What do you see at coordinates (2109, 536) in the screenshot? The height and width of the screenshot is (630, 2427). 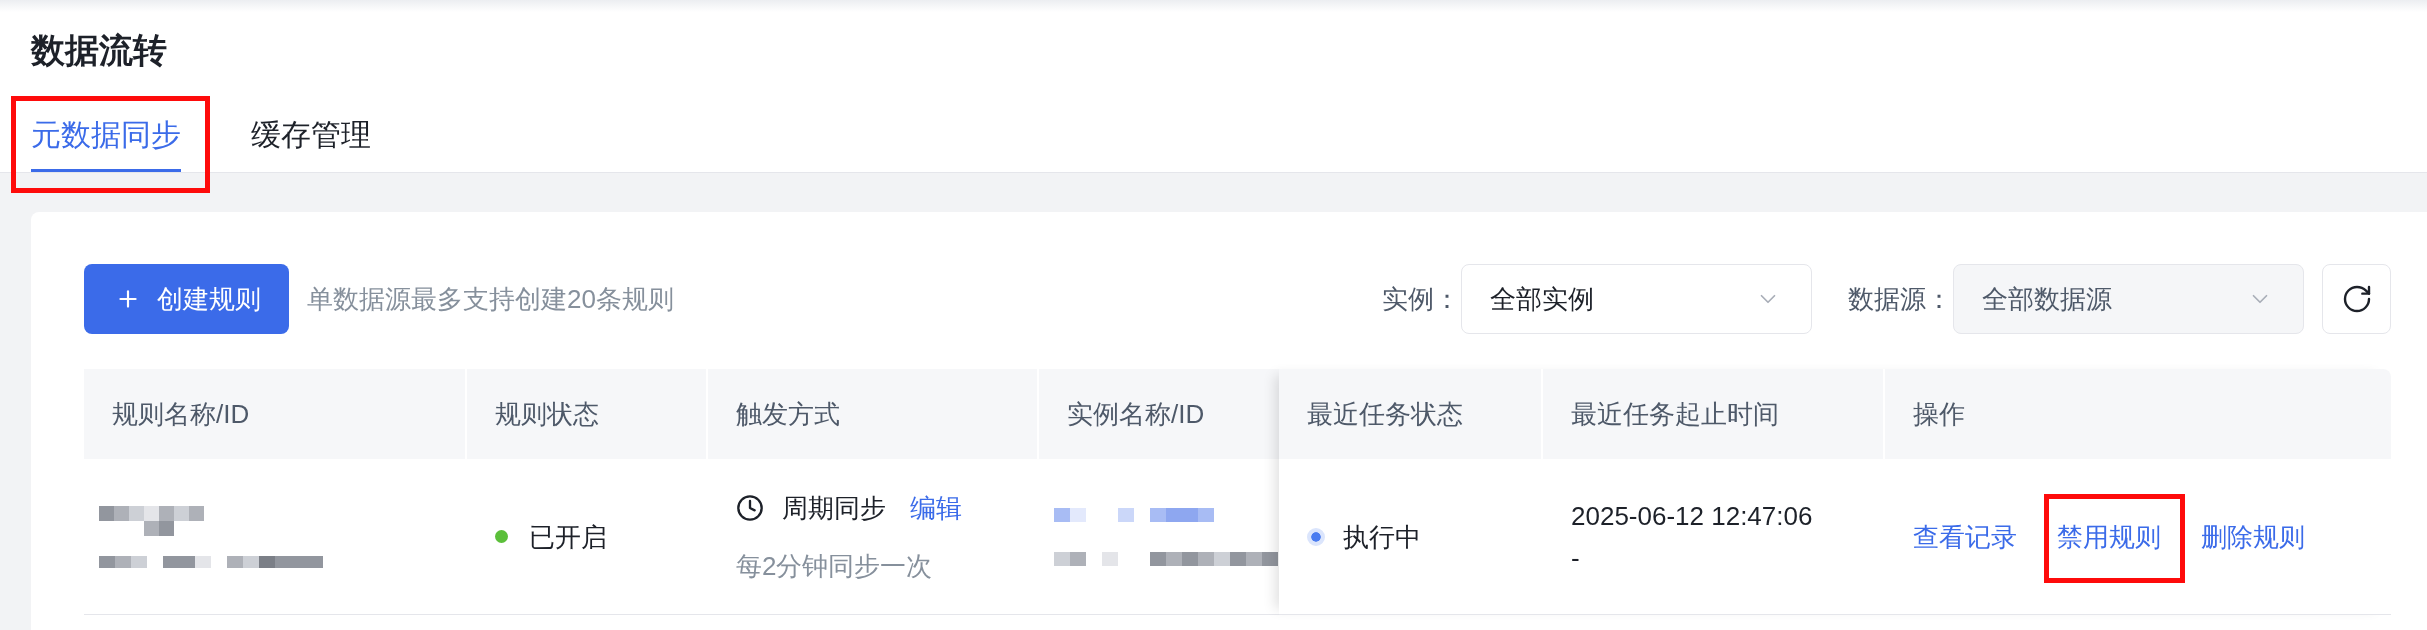 I see `action-link: 禁用规则` at bounding box center [2109, 536].